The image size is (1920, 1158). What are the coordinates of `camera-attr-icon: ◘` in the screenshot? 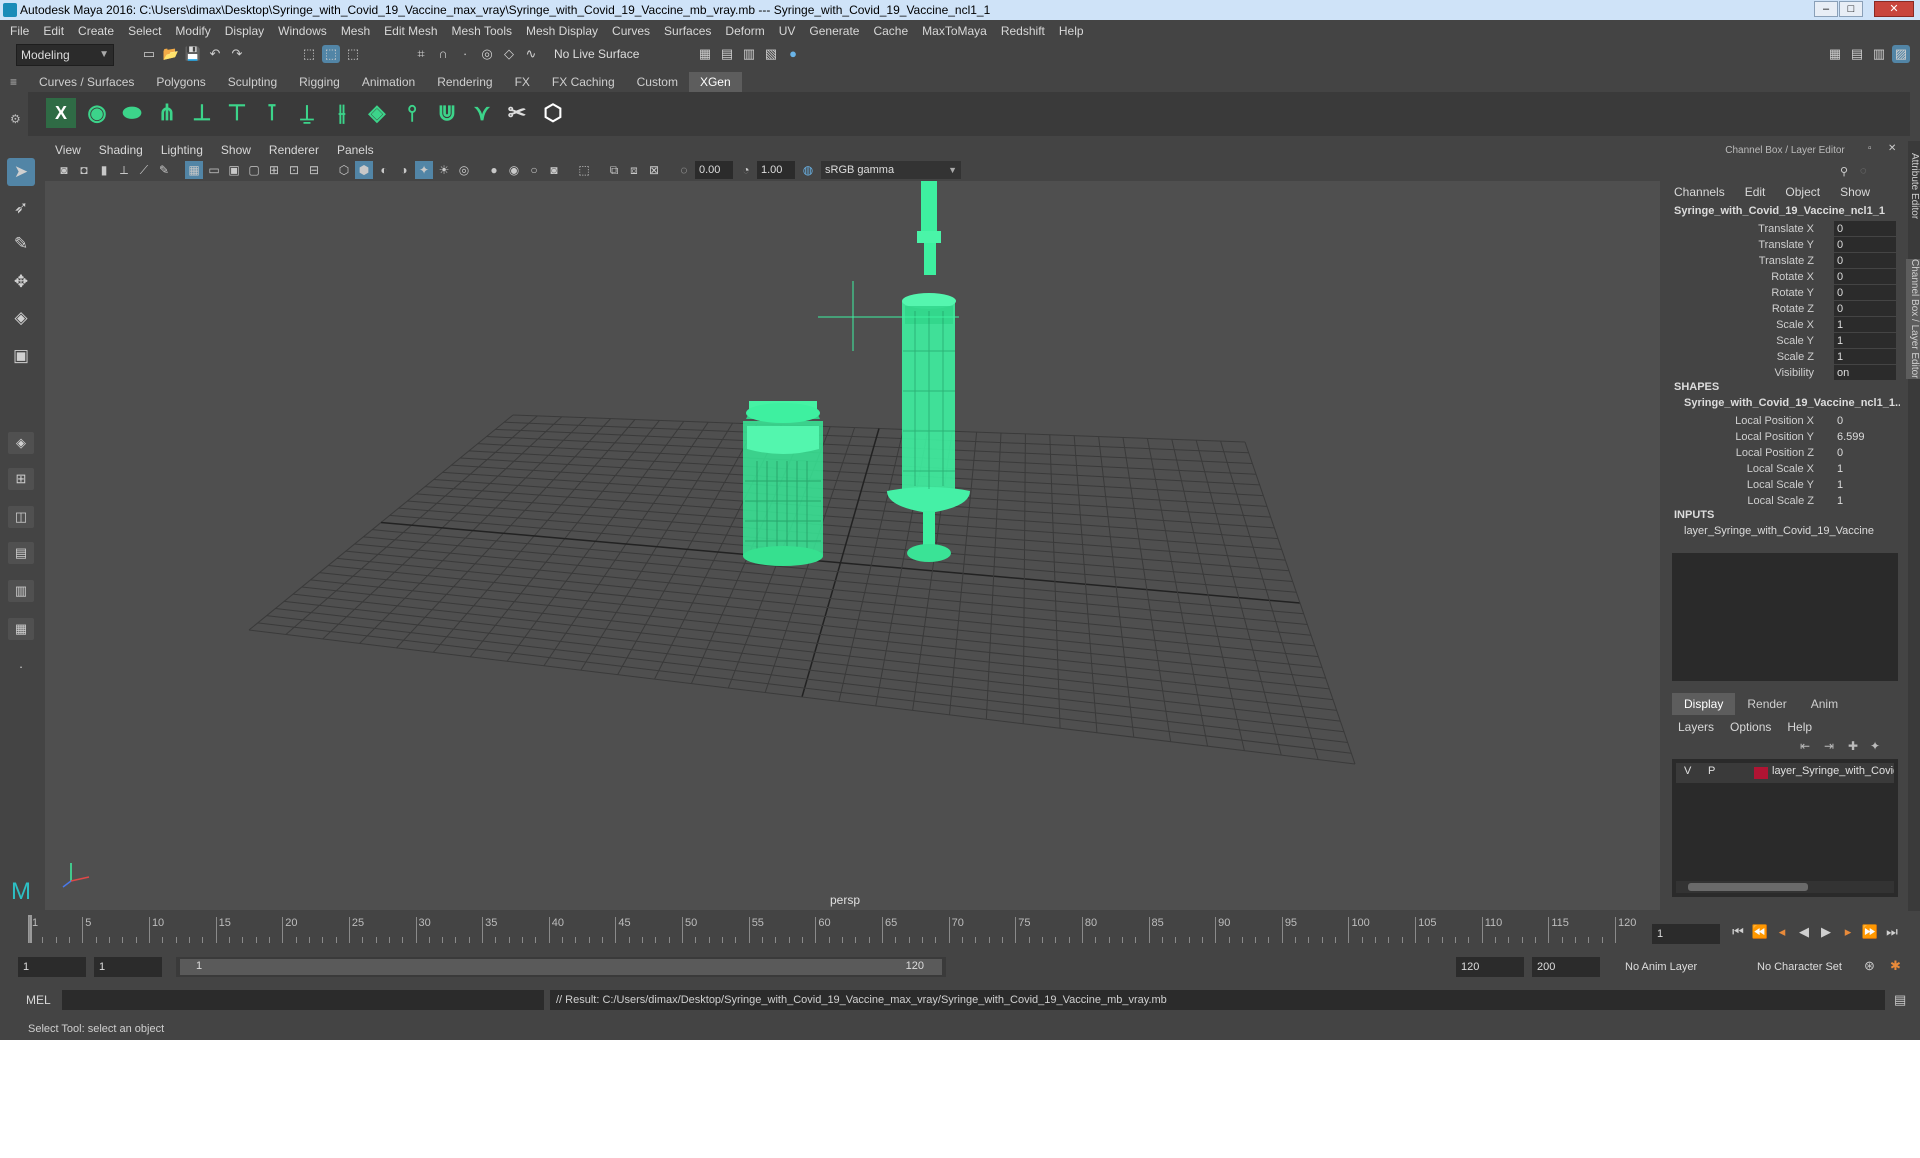 It's located at (84, 170).